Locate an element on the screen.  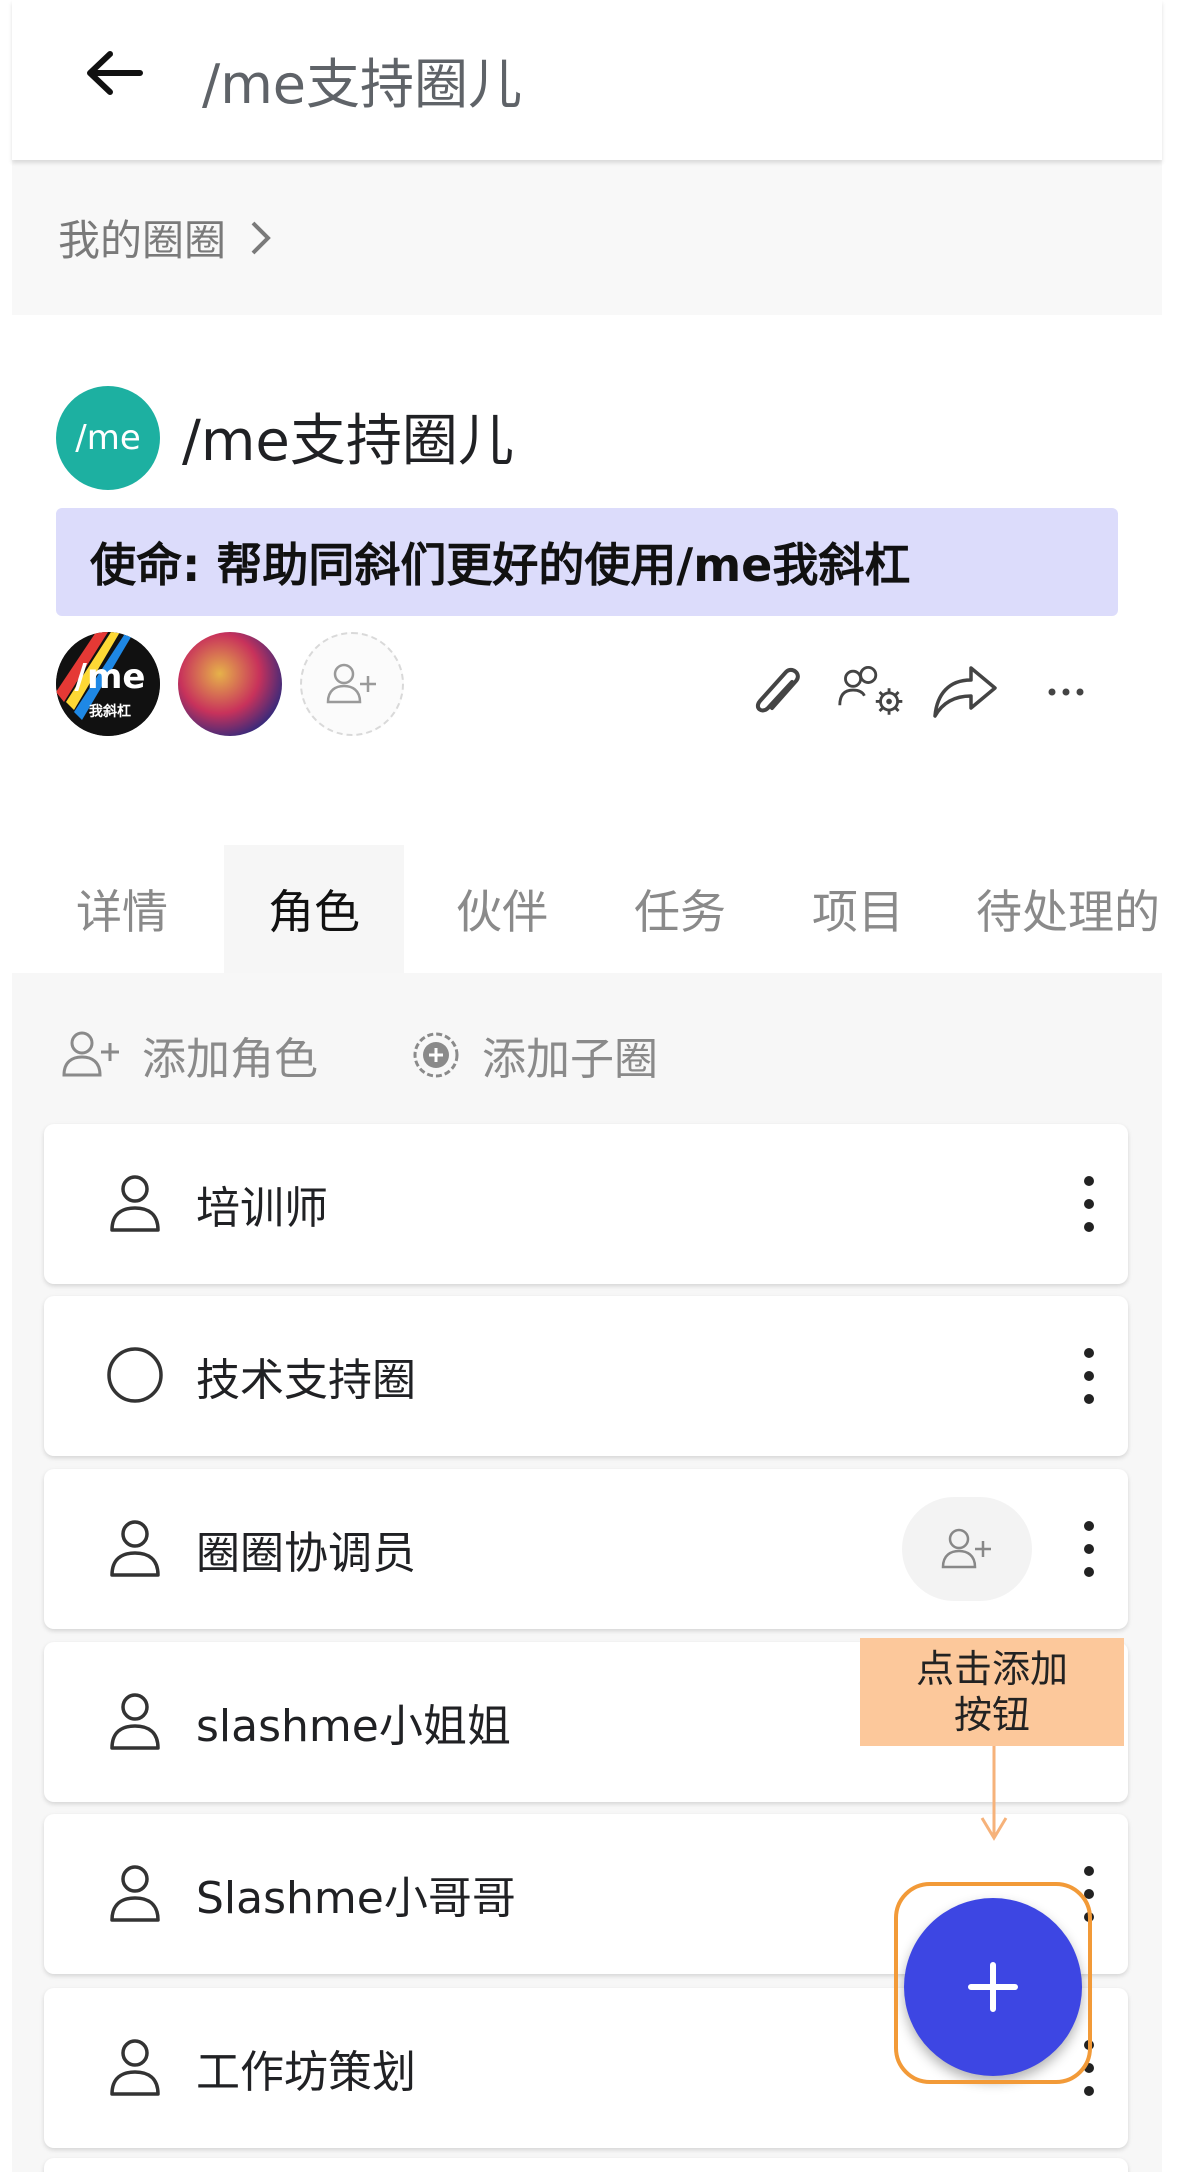
chevron-right-icon is located at coordinates (261, 238).